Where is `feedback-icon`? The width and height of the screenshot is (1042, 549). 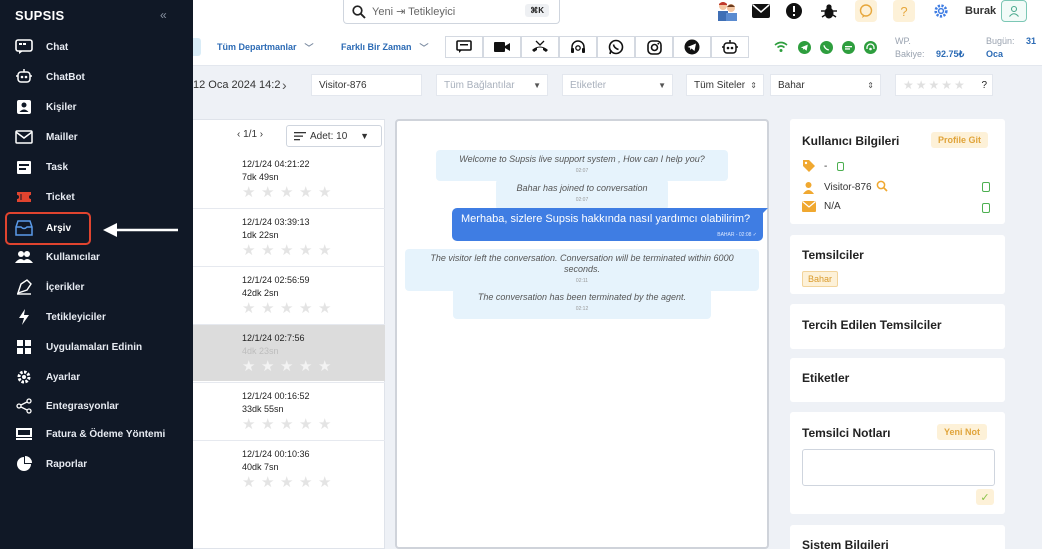 feedback-icon is located at coordinates (866, 11).